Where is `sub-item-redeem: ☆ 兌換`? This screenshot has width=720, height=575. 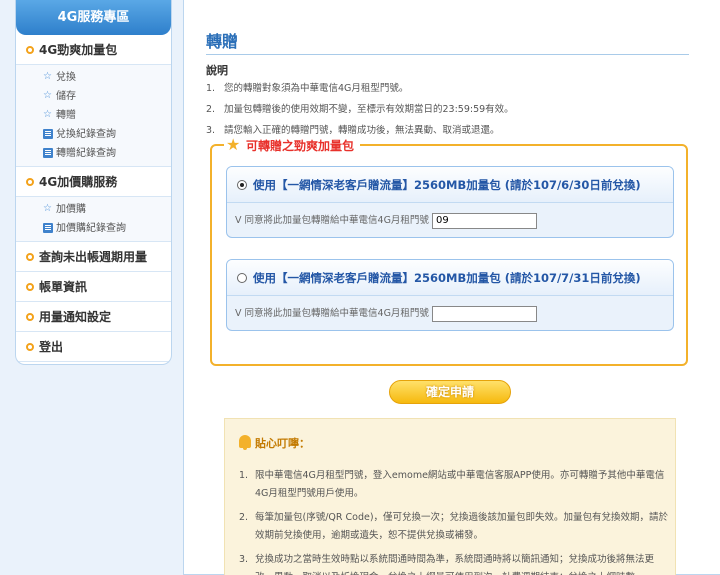
sub-item-redeem: ☆ 兌換 is located at coordinates (93, 77).